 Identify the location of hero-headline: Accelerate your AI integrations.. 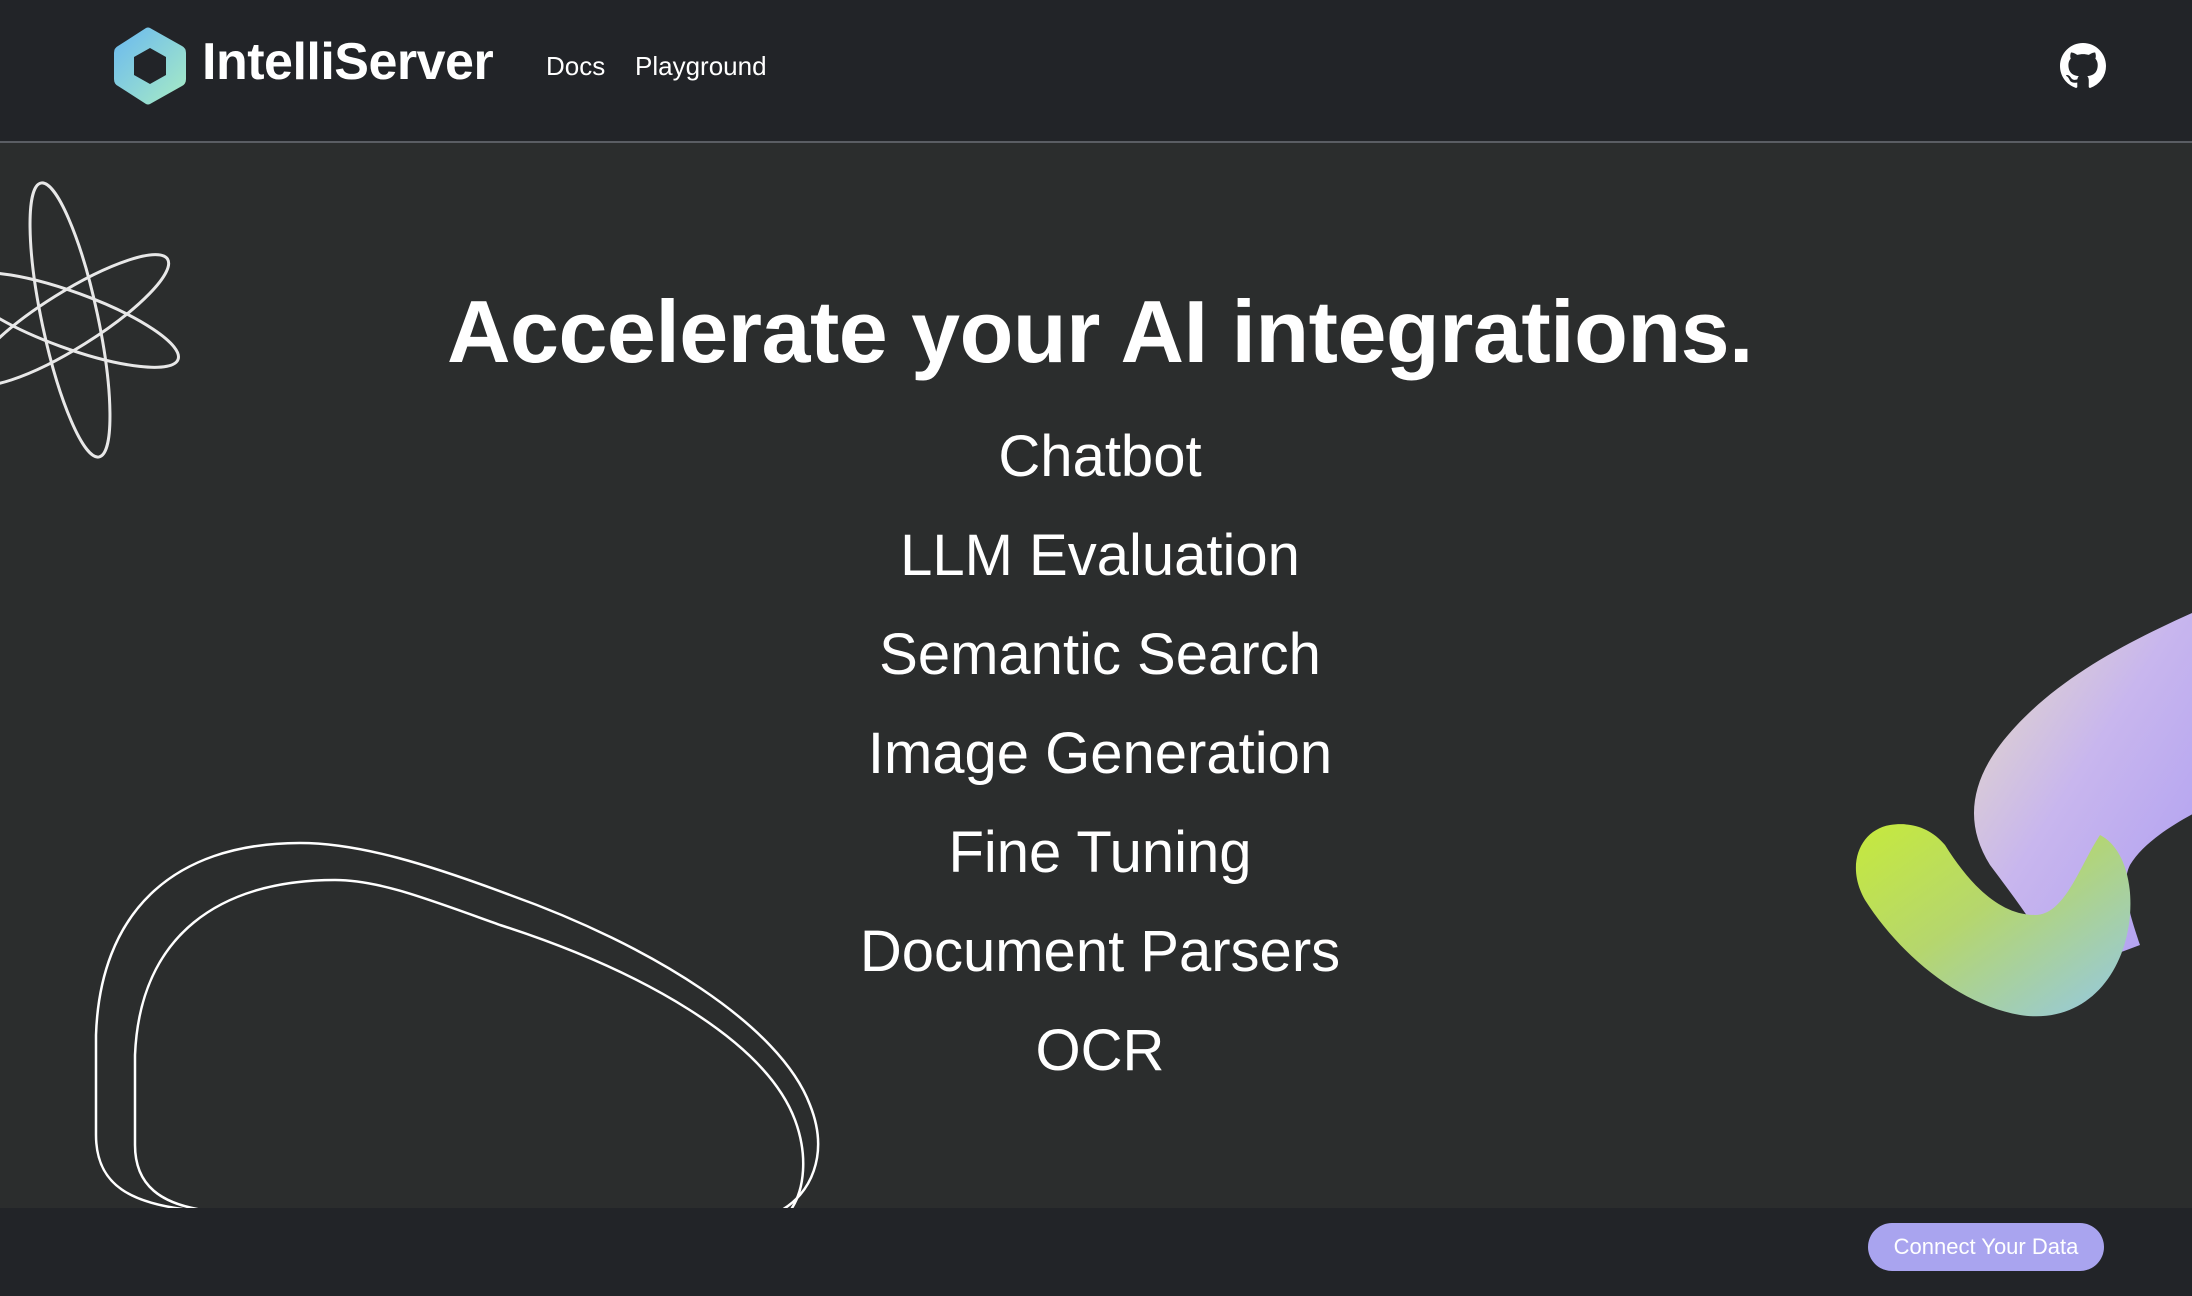
(1100, 331).